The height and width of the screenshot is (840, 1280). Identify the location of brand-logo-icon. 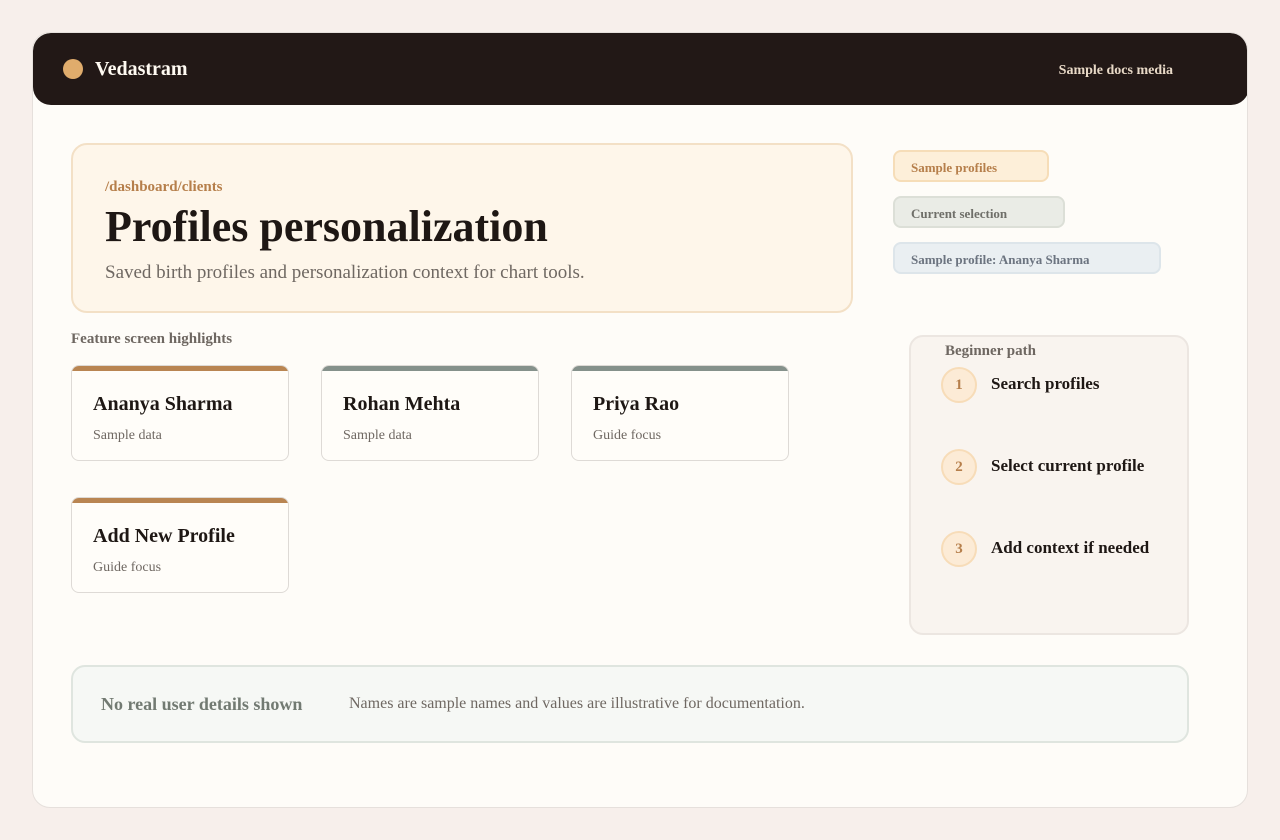
(73, 69).